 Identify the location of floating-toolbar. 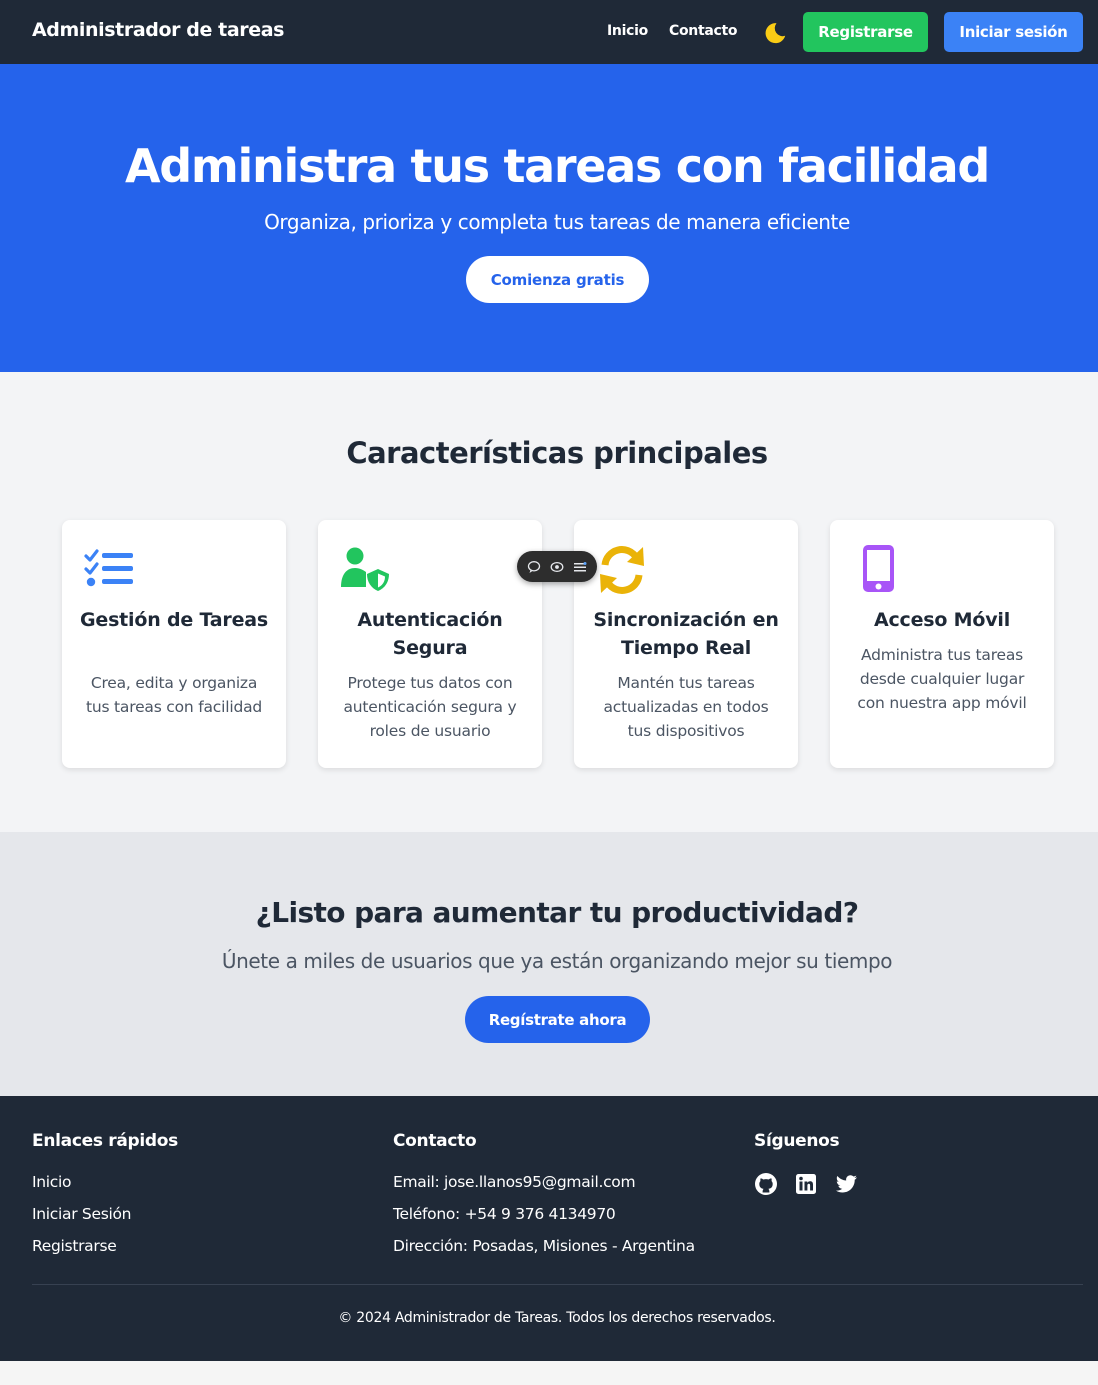
(557, 566).